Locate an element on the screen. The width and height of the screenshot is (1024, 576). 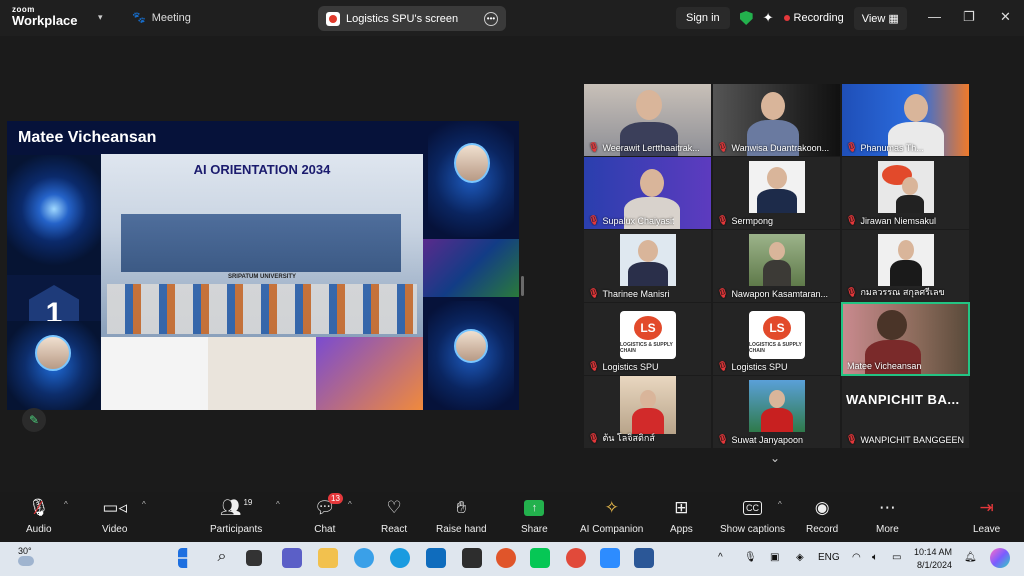
people-icon: 👥︎ is located at coordinates (230, 507).